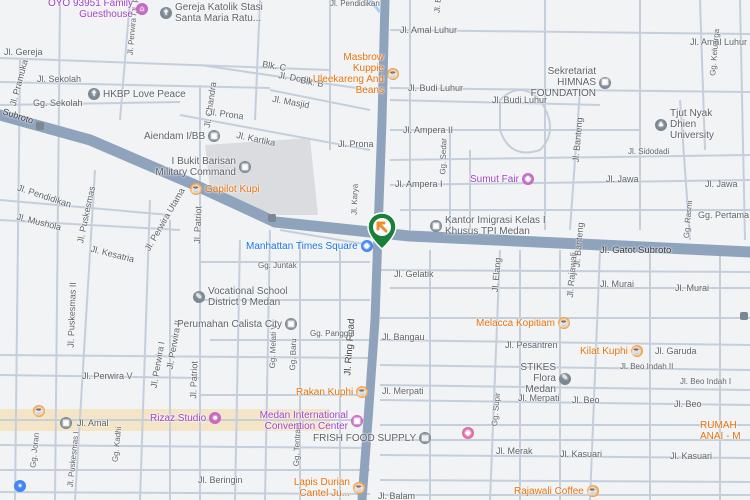 Image resolution: width=750 pixels, height=500 pixels. I want to click on road-label-juntak: Gg. Juntak, so click(277, 265).